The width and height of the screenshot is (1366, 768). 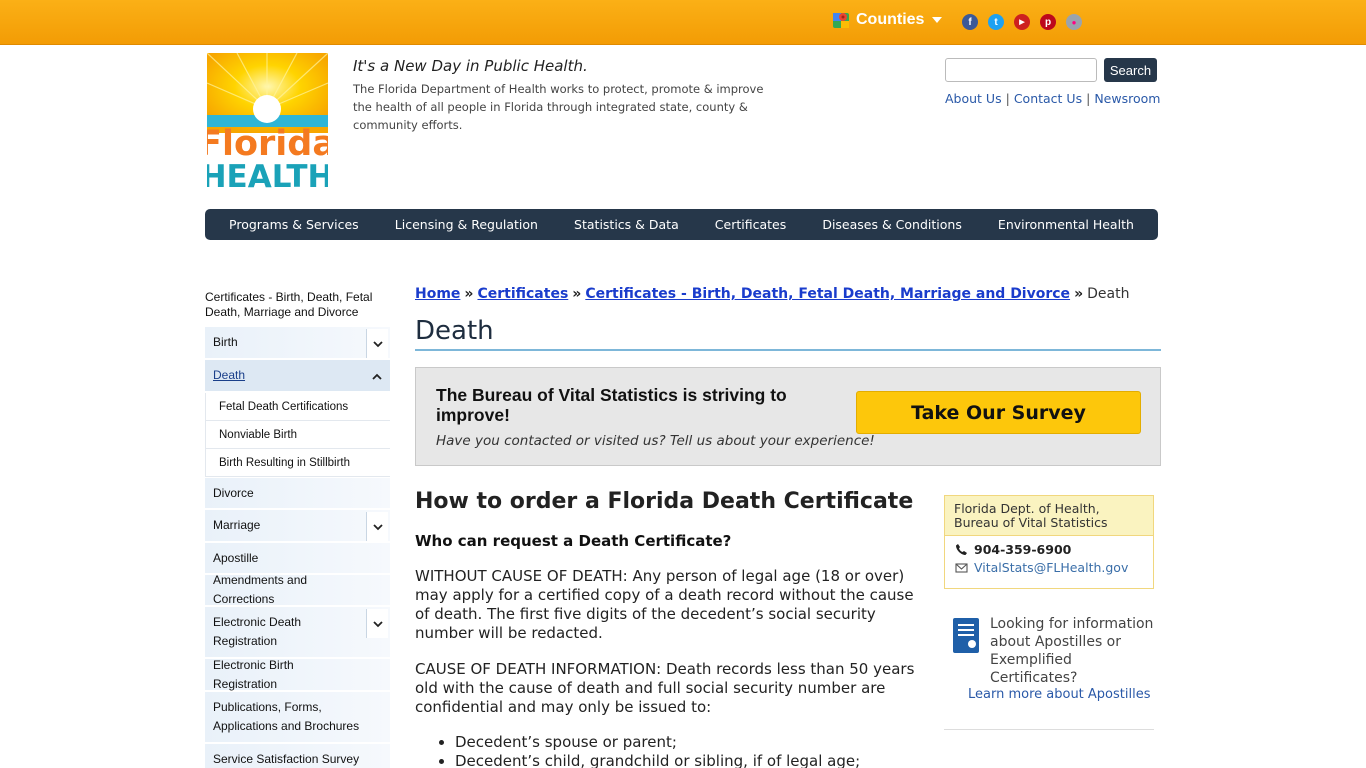 What do you see at coordinates (1049, 729) in the screenshot?
I see `divider` at bounding box center [1049, 729].